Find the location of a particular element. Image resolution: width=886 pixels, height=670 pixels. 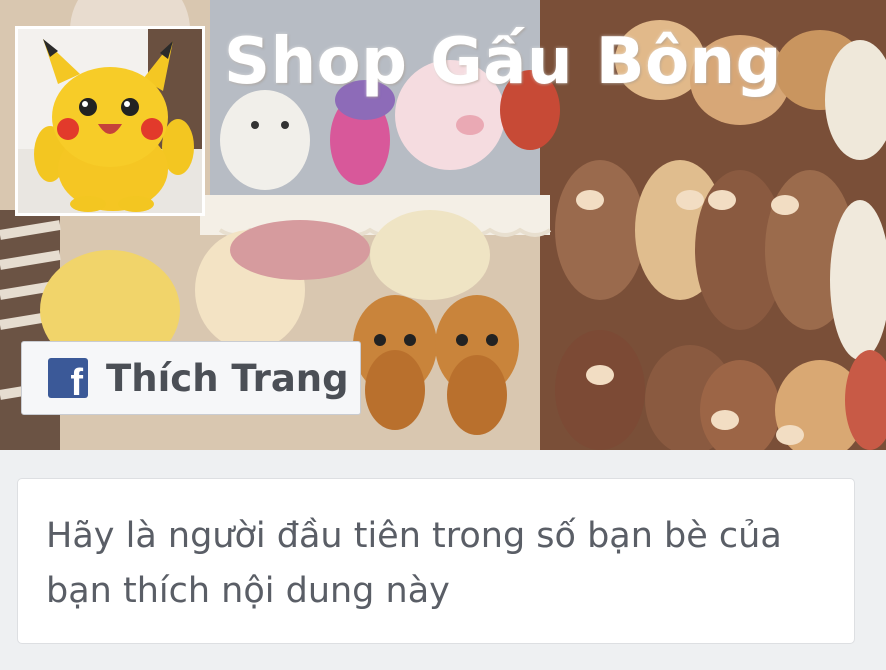

pikachu-plush-icon is located at coordinates (110, 121).